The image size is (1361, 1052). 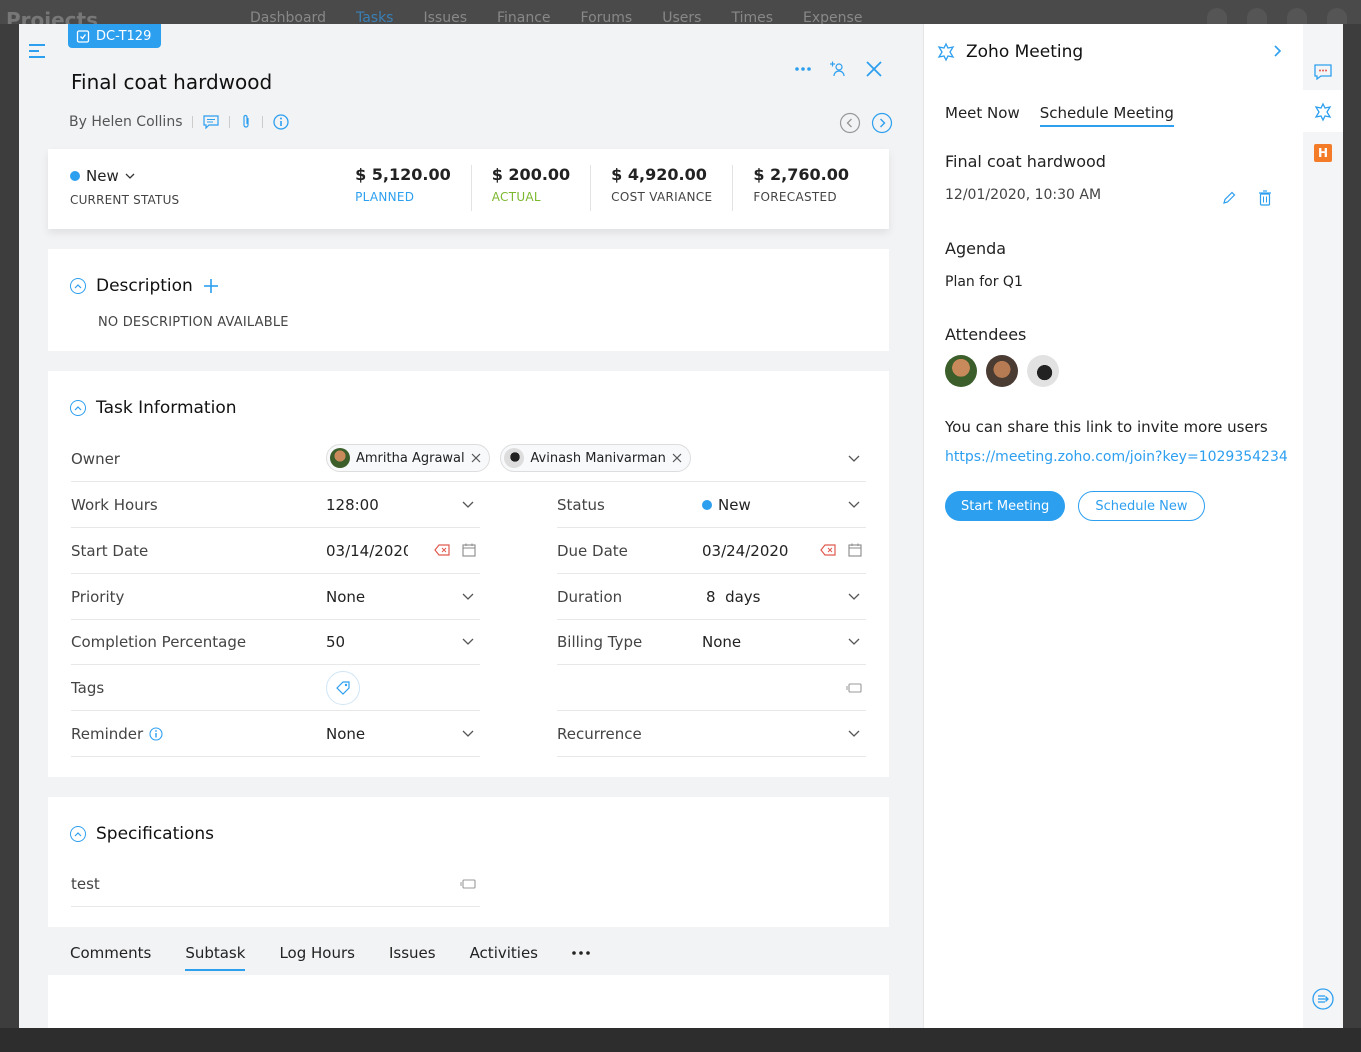 What do you see at coordinates (95, 458) in the screenshot?
I see `field-label: Owner` at bounding box center [95, 458].